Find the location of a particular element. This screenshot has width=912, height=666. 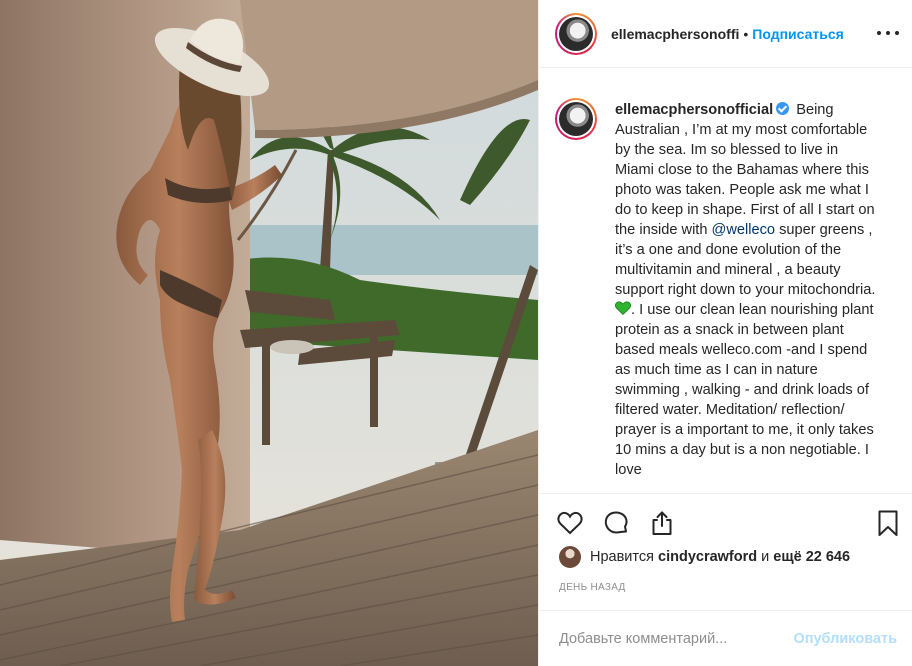

comment-form: Опубликовать is located at coordinates (725, 638).